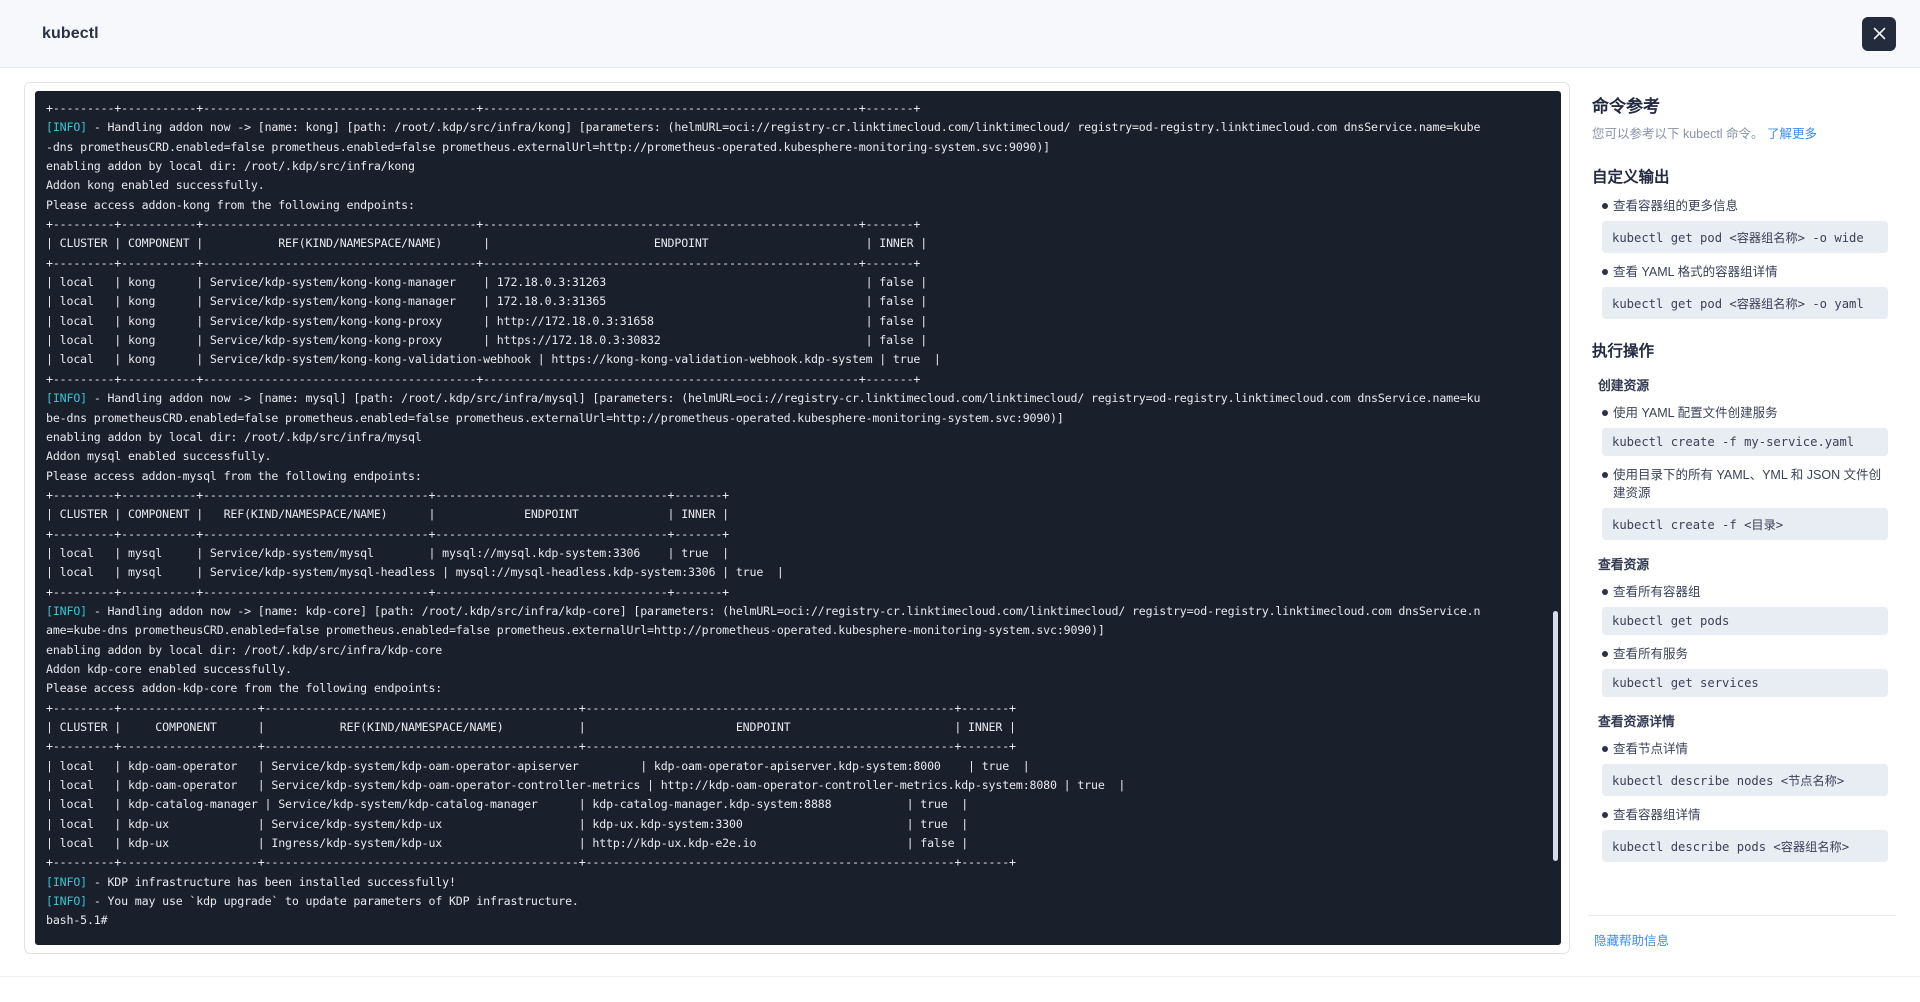  I want to click on help-group-heading: 查看资源, so click(1624, 564).